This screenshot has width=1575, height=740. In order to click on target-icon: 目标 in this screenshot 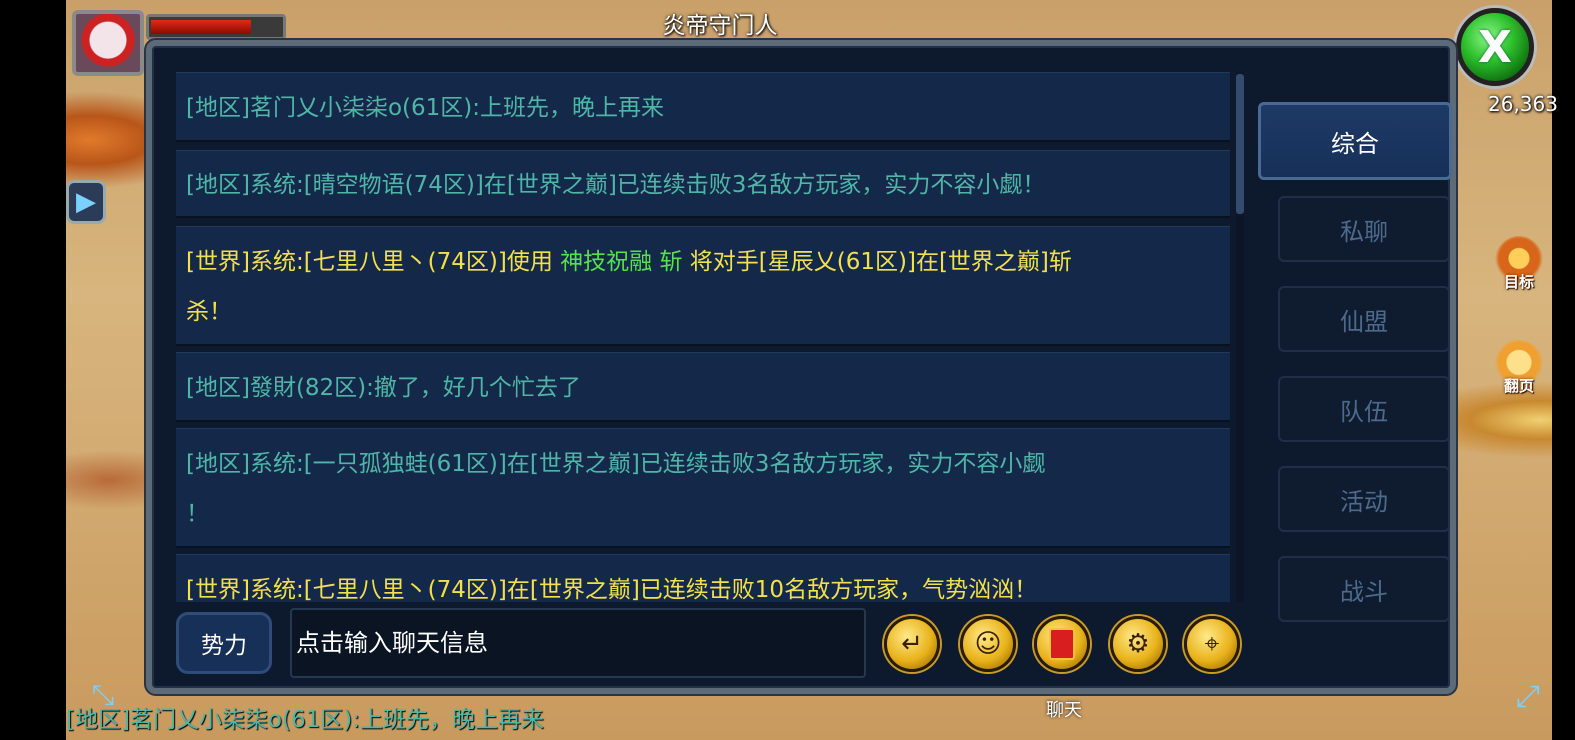, I will do `click(1519, 264)`.